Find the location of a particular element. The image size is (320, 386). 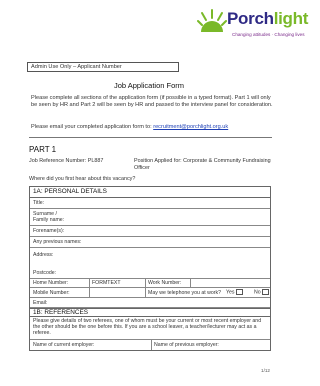

surname-field: Surname / Family name: is located at coordinates (150, 217).